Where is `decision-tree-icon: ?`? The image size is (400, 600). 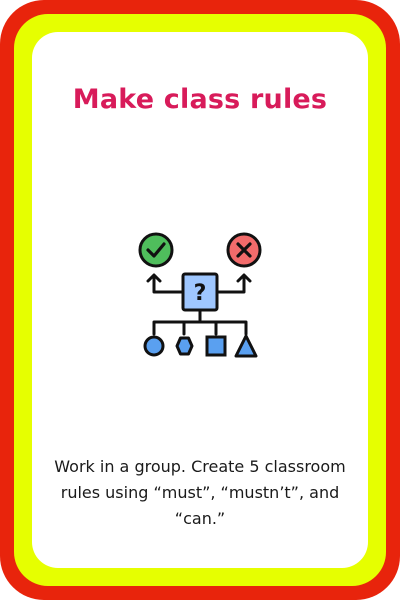 decision-tree-icon: ? is located at coordinates (200, 296).